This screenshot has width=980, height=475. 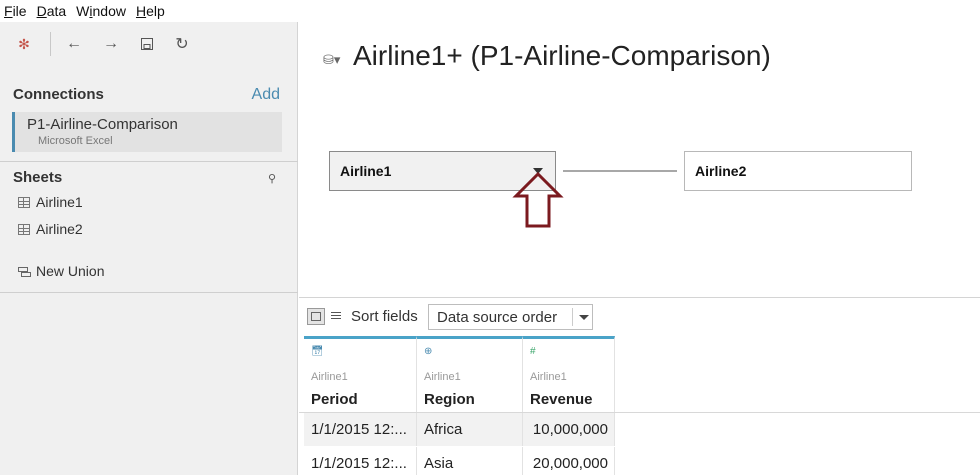 I want to click on annotation-up-arrow-icon, so click(x=538, y=200).